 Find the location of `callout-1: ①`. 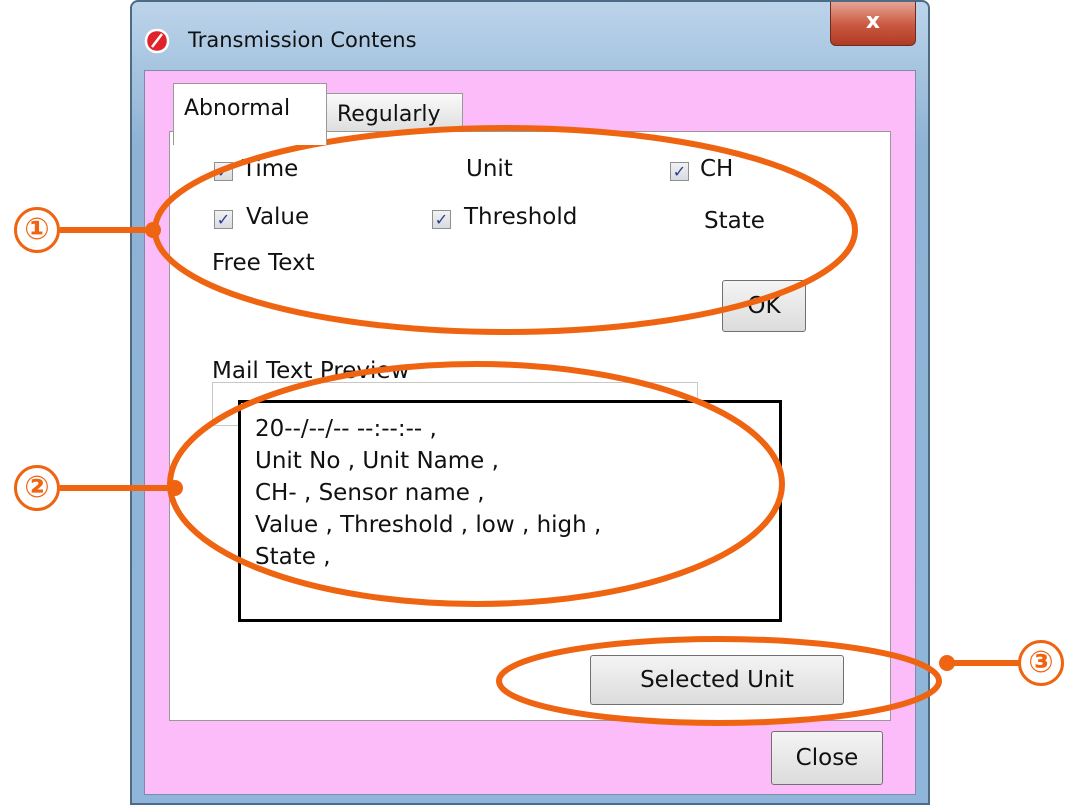

callout-1: ① is located at coordinates (37, 230).